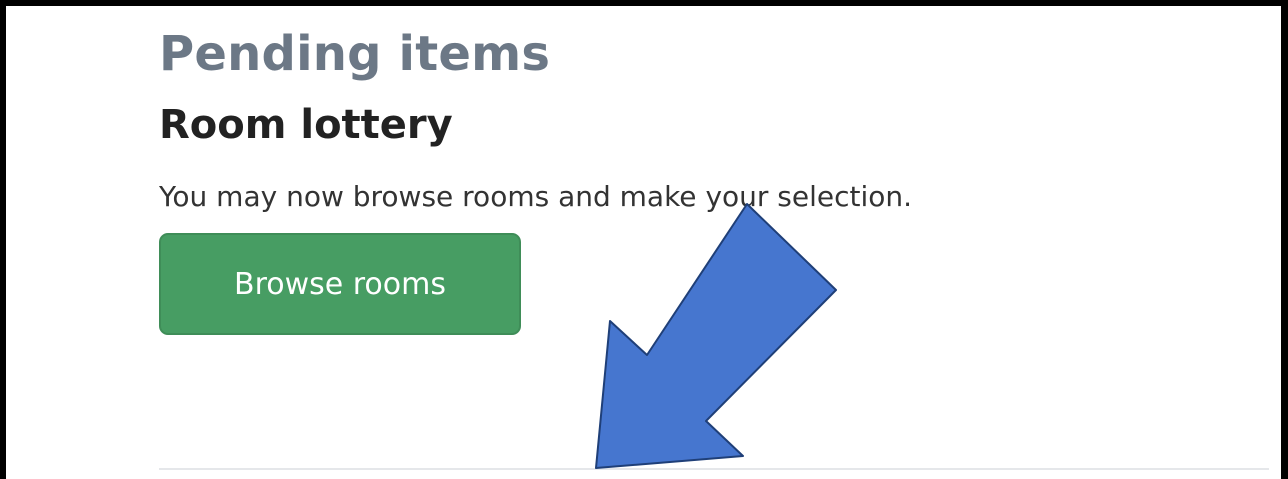 The height and width of the screenshot is (479, 1288). What do you see at coordinates (306, 125) in the screenshot?
I see `room-lottery-title: Room lottery` at bounding box center [306, 125].